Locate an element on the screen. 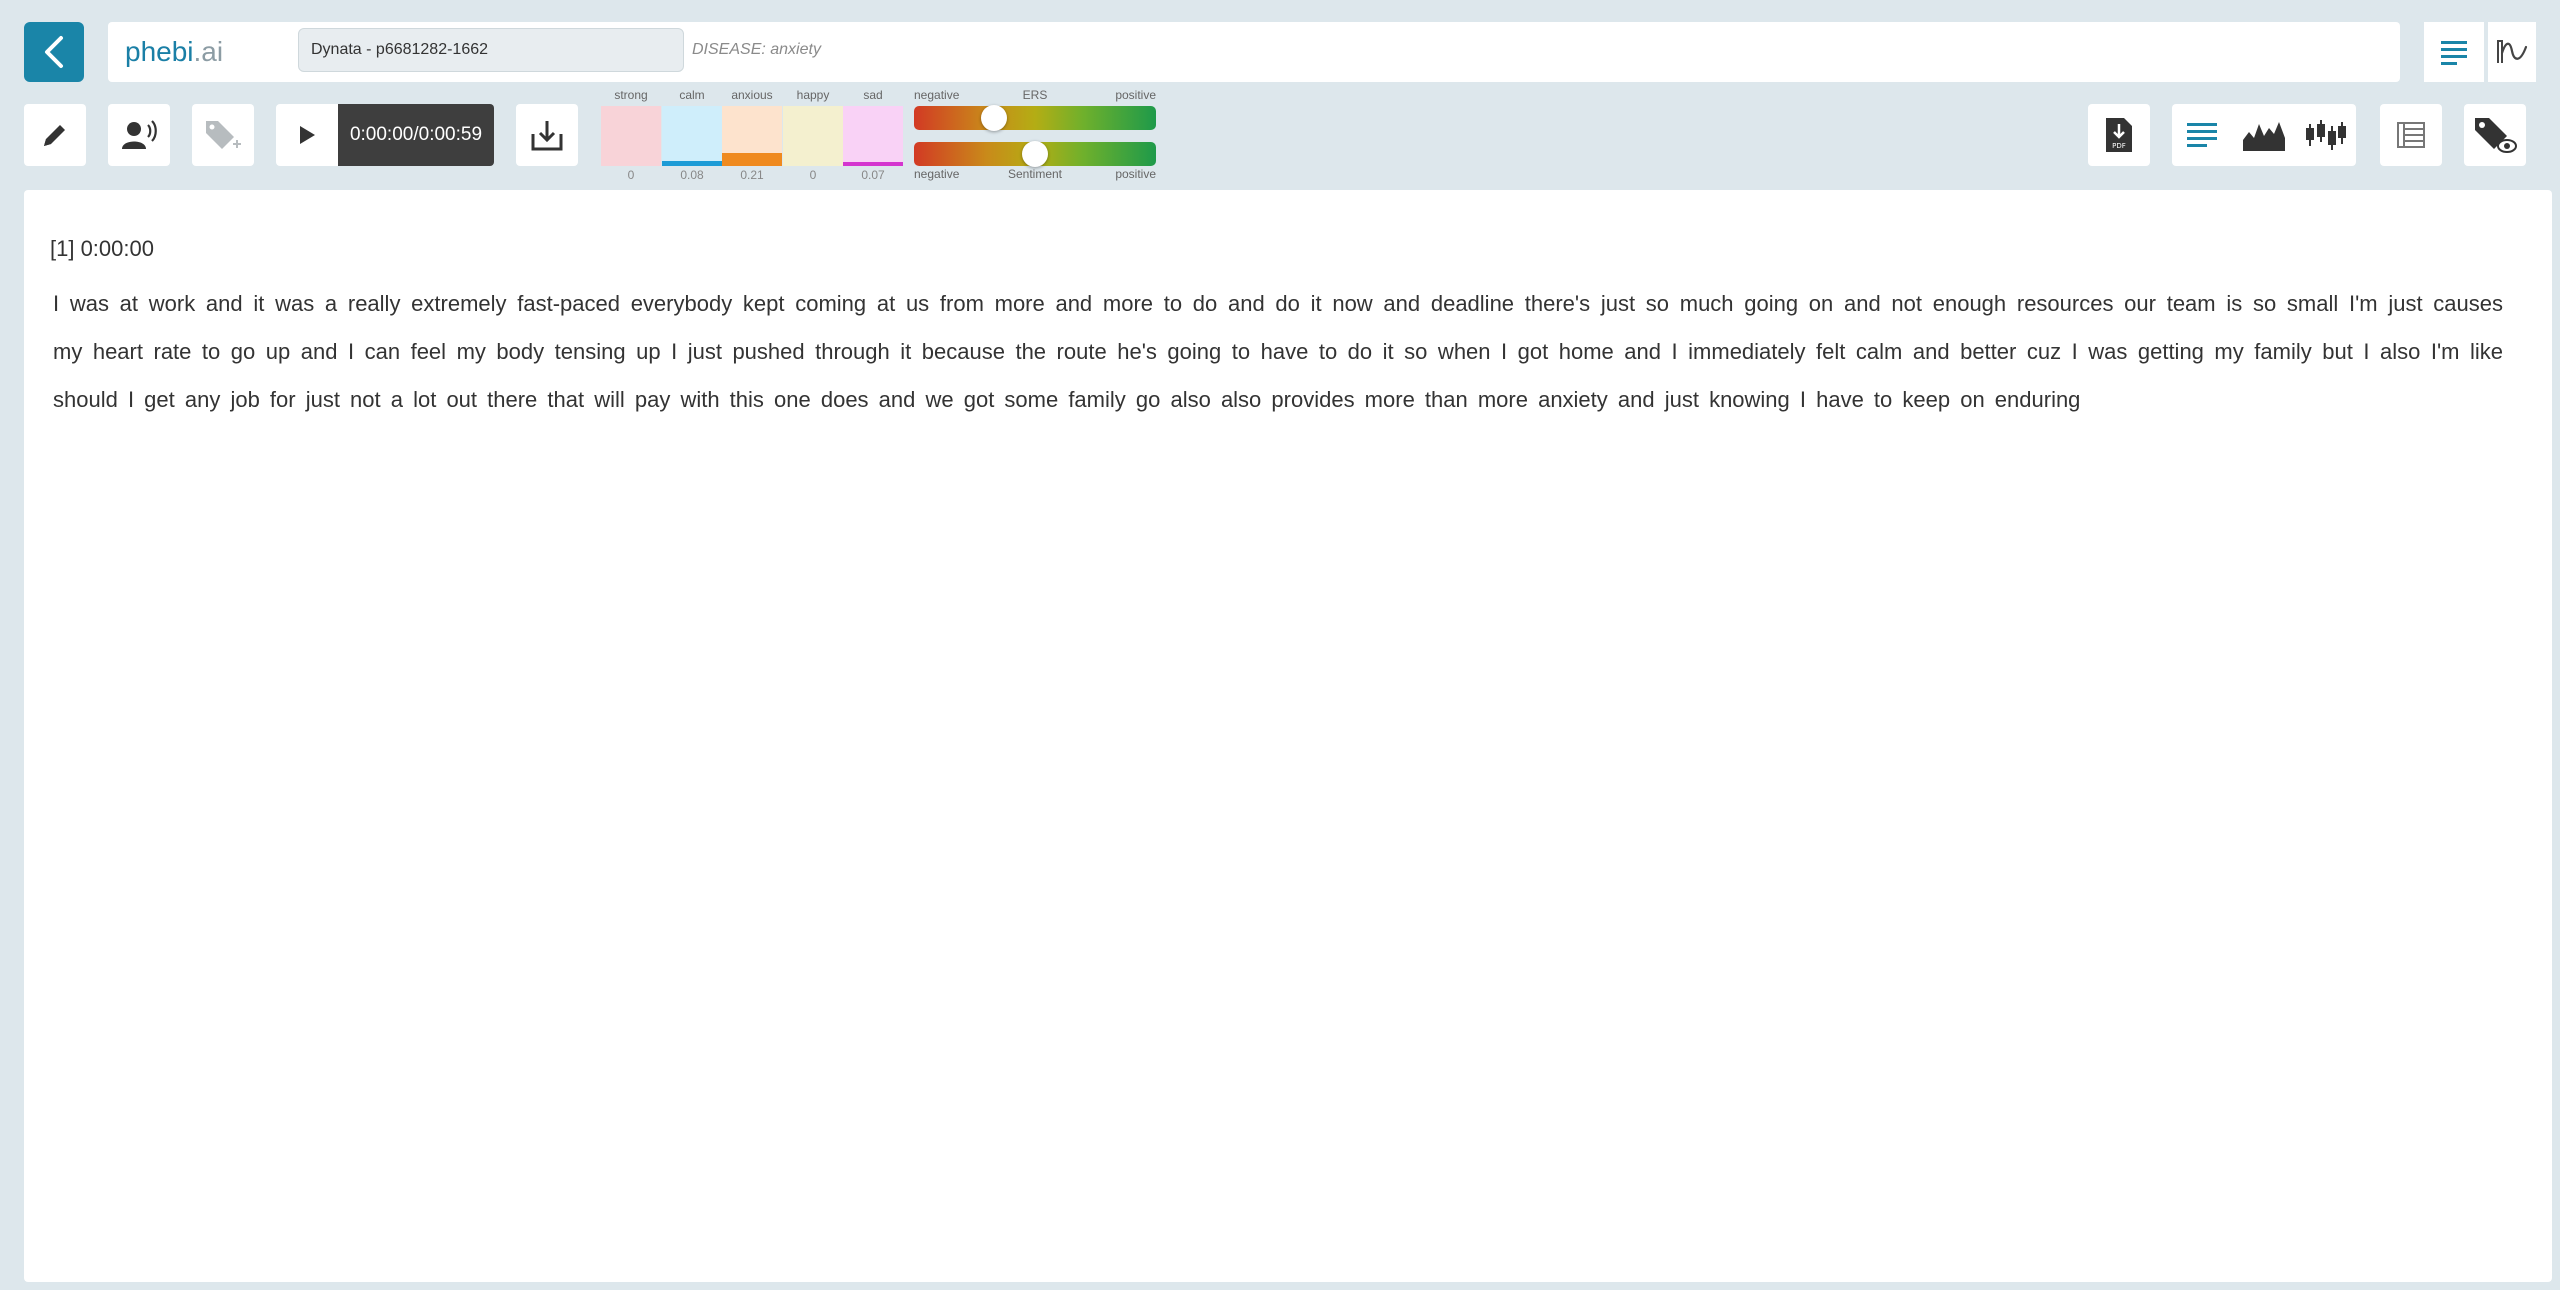 This screenshot has height=1290, width=2560. text-view-toggle is located at coordinates (2454, 52).